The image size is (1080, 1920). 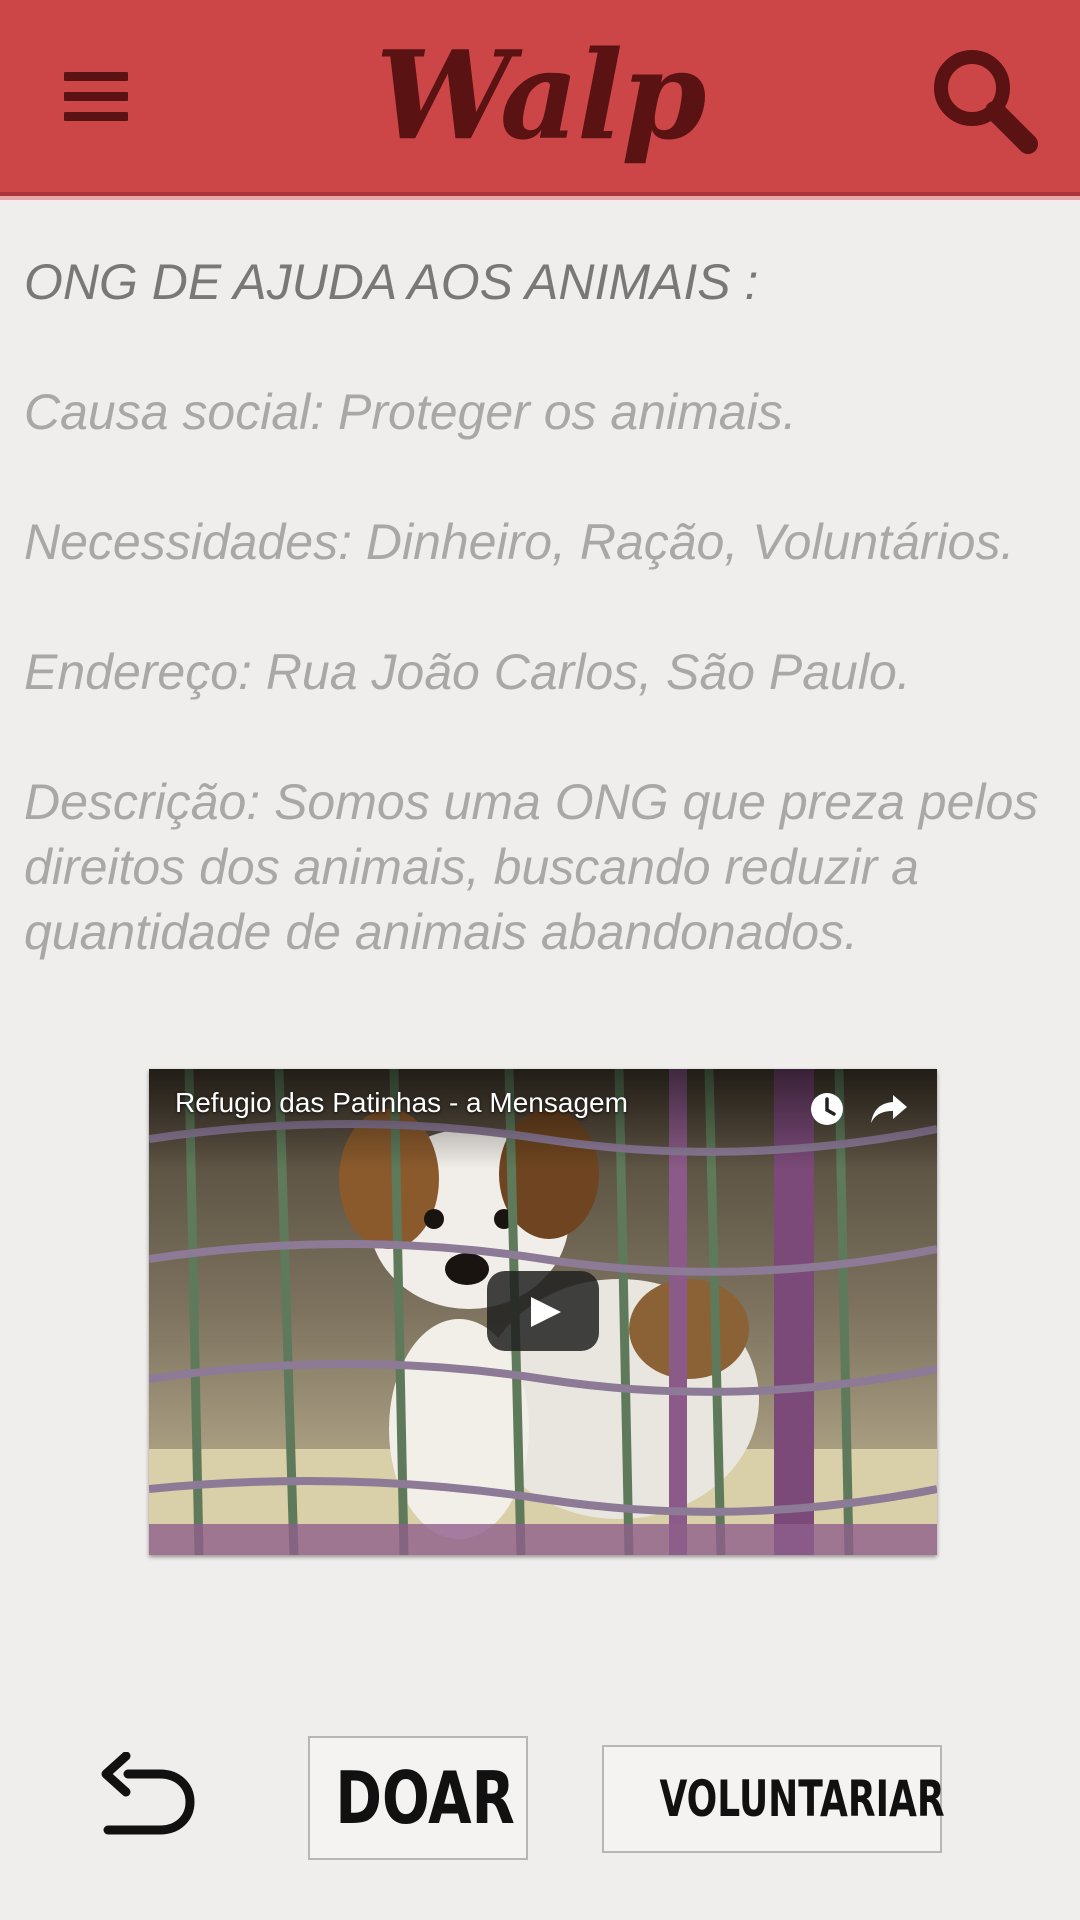 What do you see at coordinates (150, 1796) in the screenshot?
I see `back-arrow-icon` at bounding box center [150, 1796].